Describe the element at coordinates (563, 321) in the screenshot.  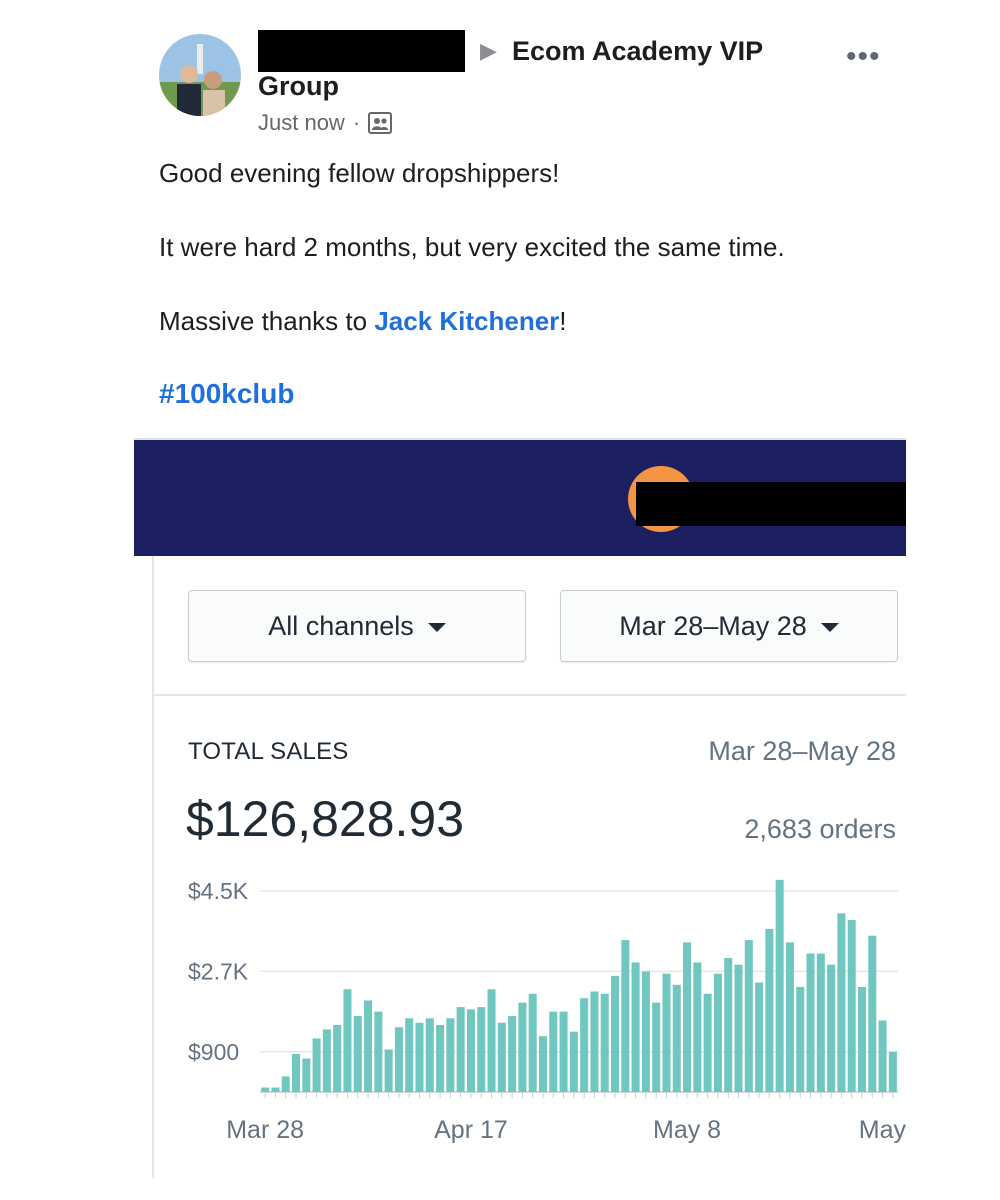
I see `thanks-suffix: !` at that location.